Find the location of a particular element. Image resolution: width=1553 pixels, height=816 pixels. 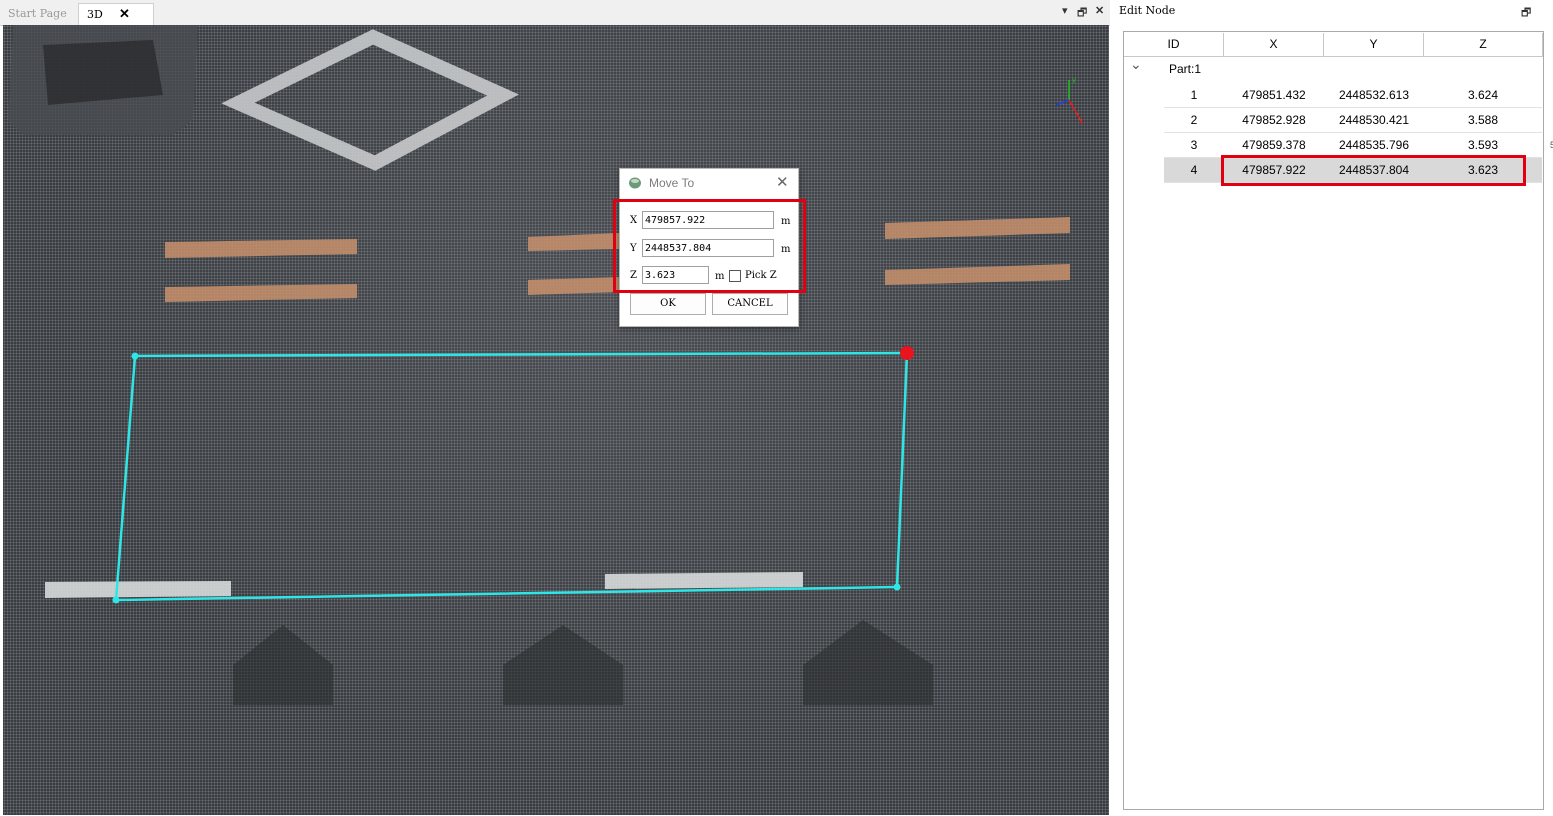

chevron-down-icon: ⌄ is located at coordinates (1136, 64).